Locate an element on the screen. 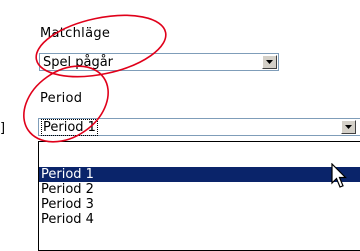 The height and width of the screenshot is (251, 360). annotation-circle-period is located at coordinates (66, 104).